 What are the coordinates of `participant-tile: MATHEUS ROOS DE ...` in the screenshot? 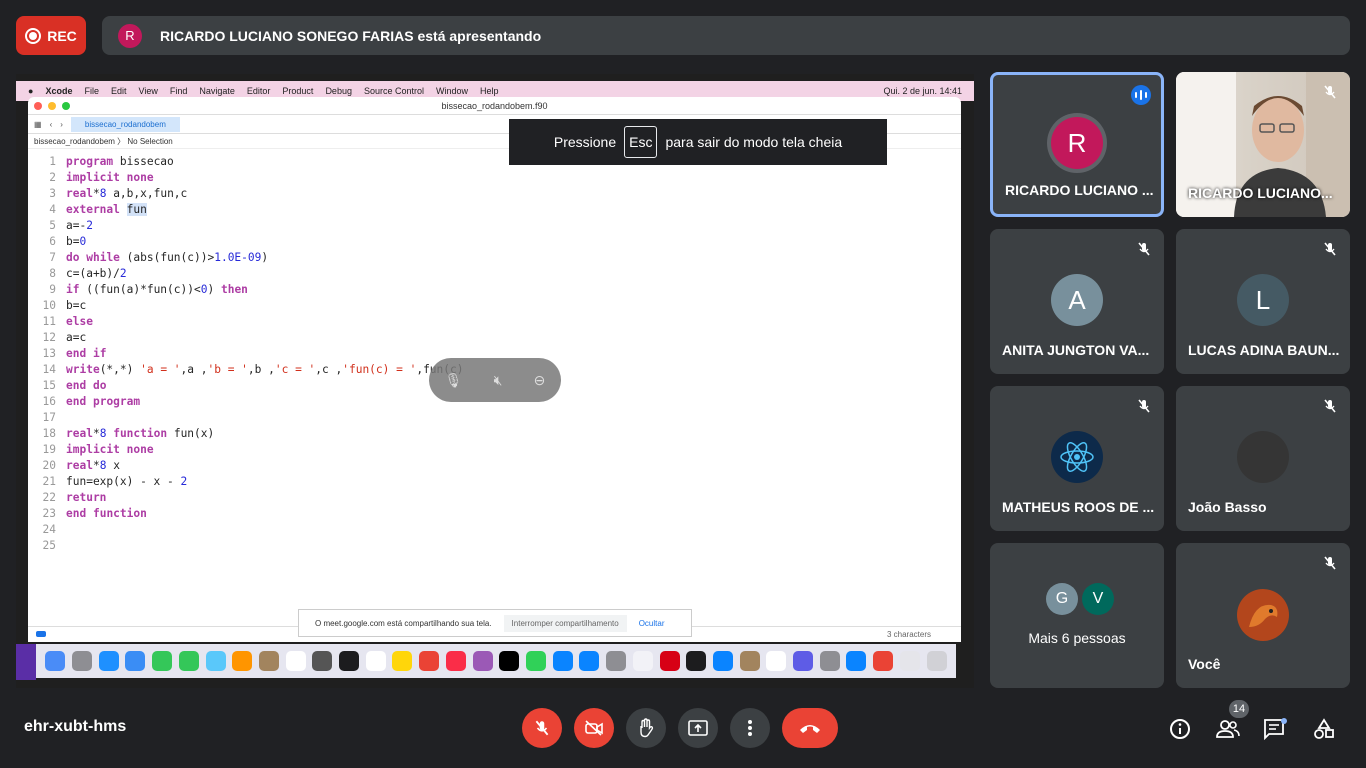 It's located at (1077, 458).